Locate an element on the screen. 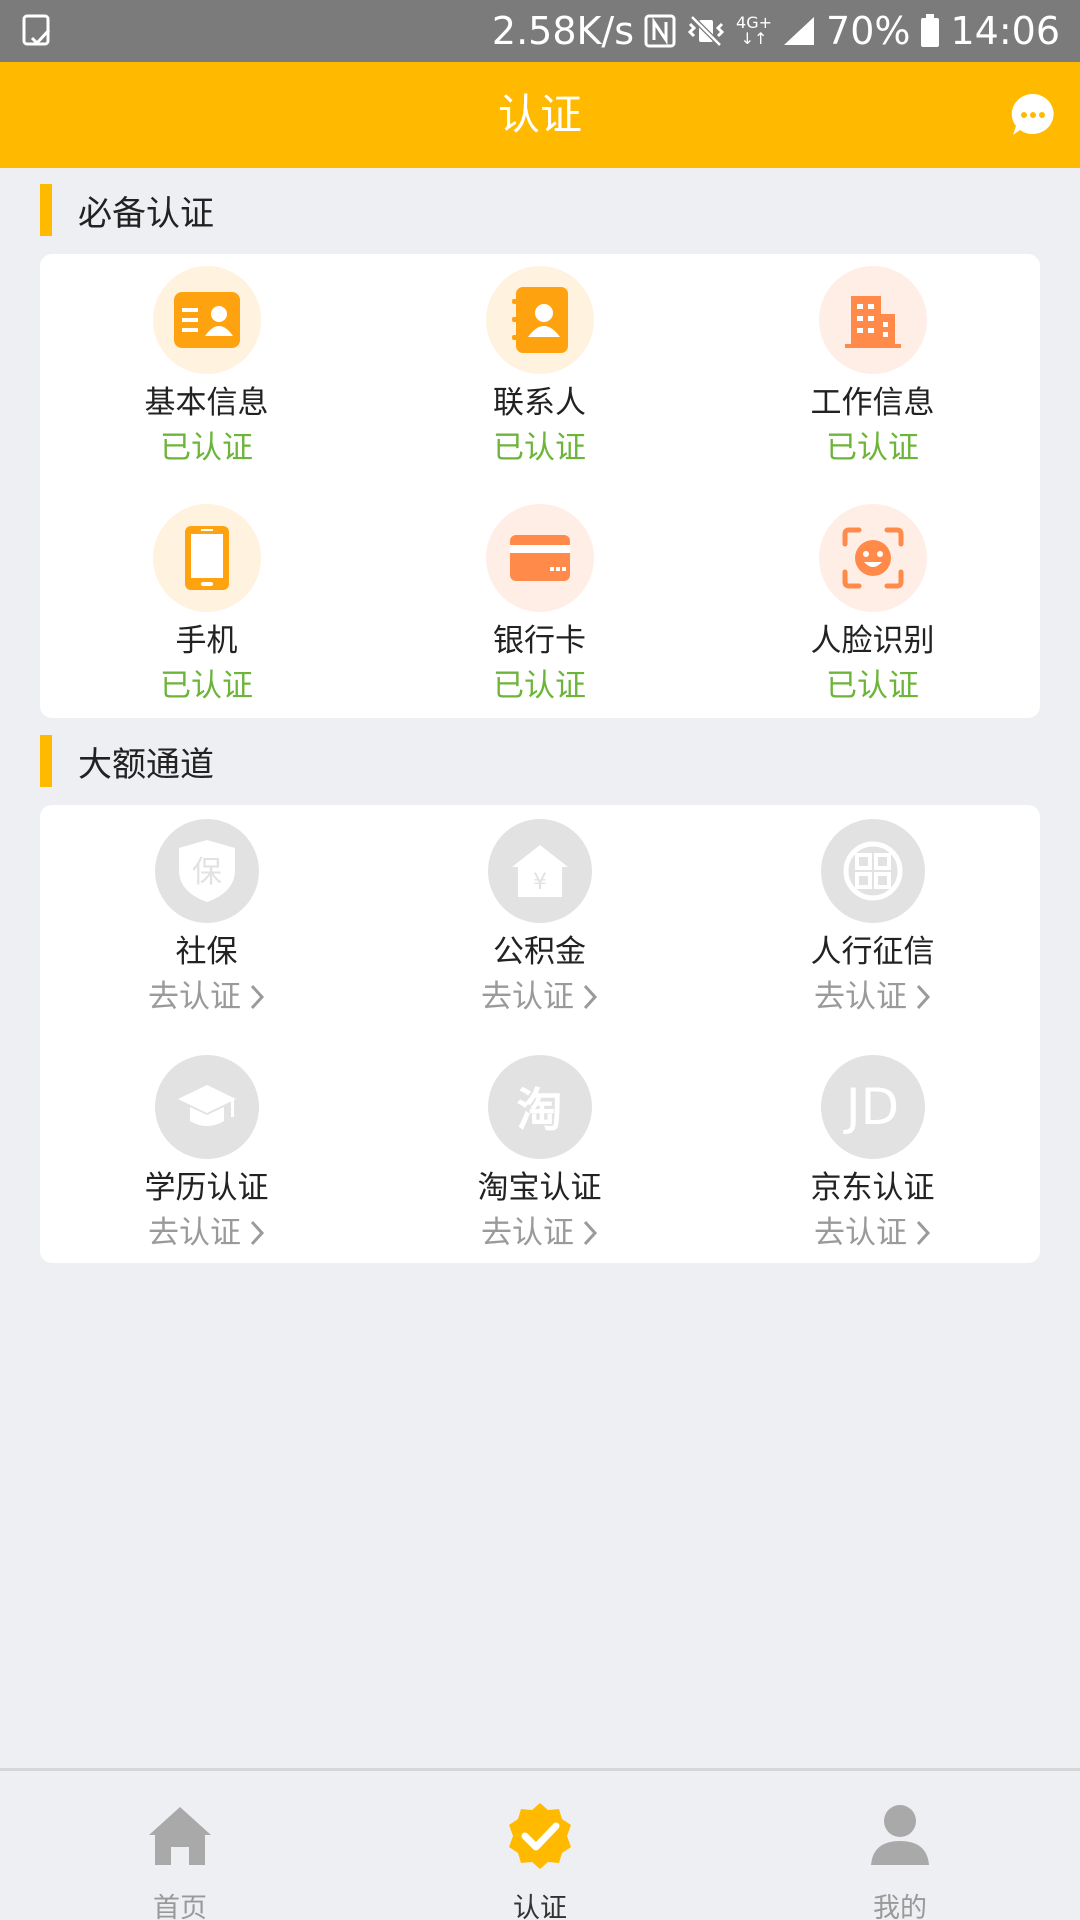 The height and width of the screenshot is (1920, 1080). verify-item-basic-info: 基本信息 已认证 is located at coordinates (206, 369).